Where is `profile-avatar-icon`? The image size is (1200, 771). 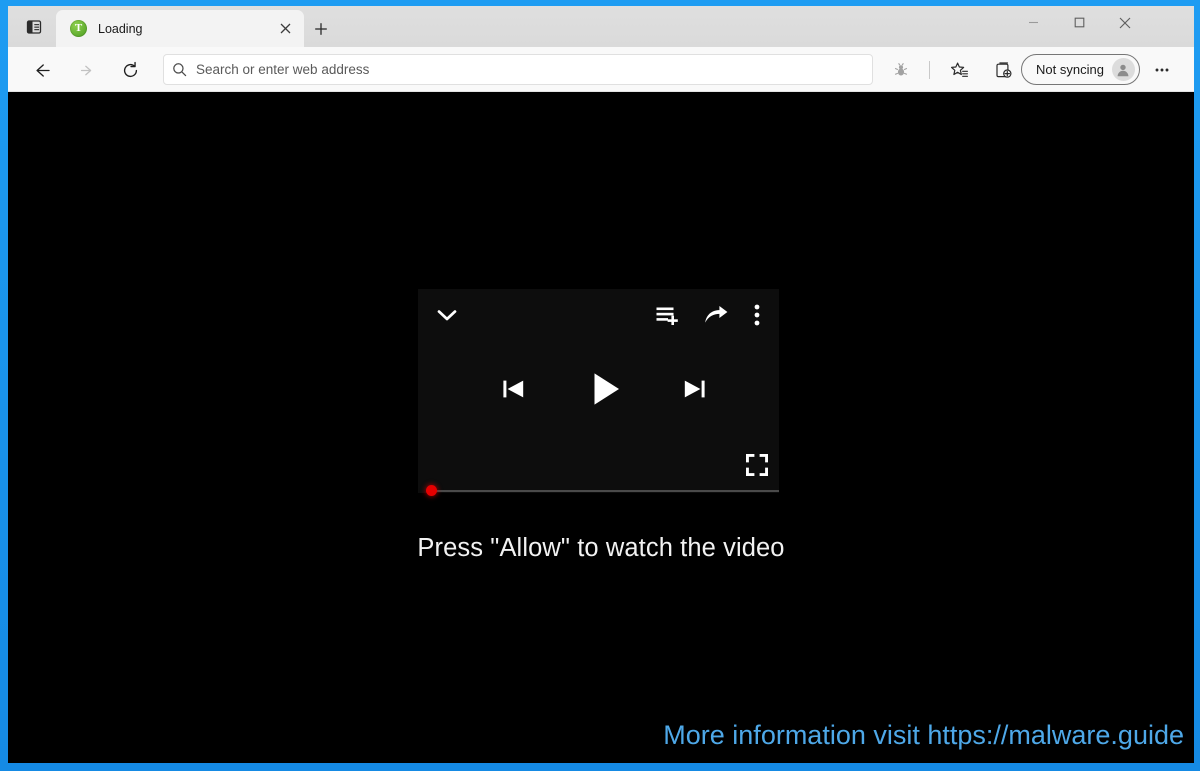
profile-avatar-icon is located at coordinates (1123, 69).